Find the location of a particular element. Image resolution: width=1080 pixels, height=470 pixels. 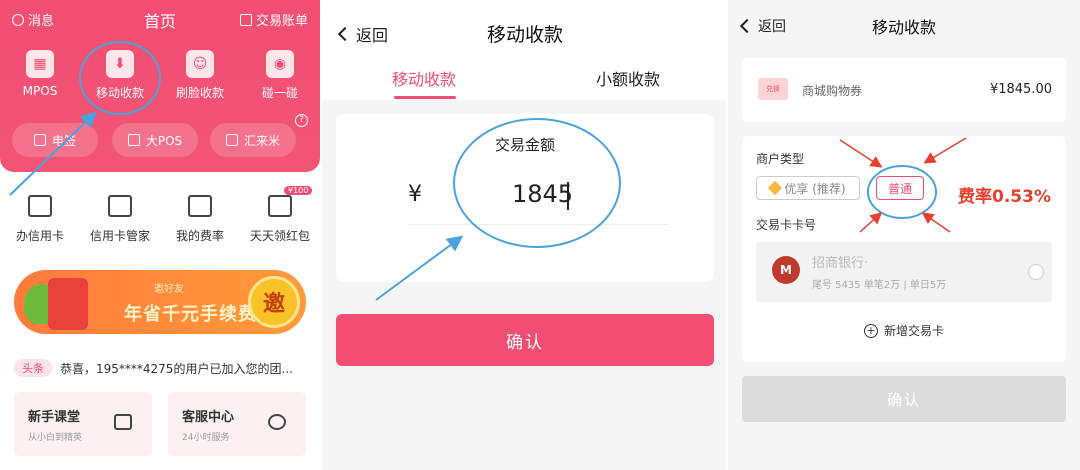

coupon-row: 兑换 商城购物券 ¥1845.00 is located at coordinates (904, 90).